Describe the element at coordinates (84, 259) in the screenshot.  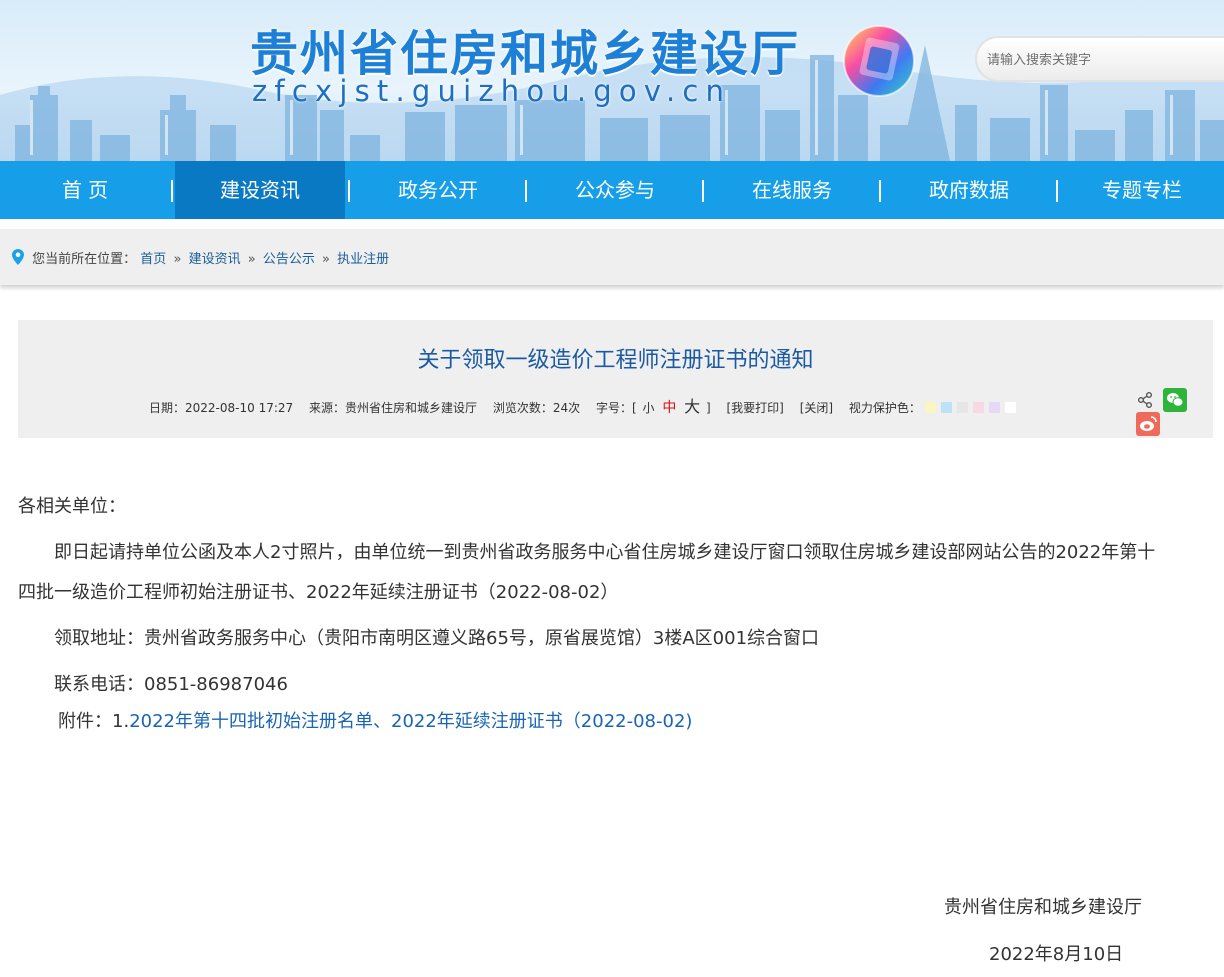
I see `breadcrumb-prefix: 您当前所在位置：` at that location.